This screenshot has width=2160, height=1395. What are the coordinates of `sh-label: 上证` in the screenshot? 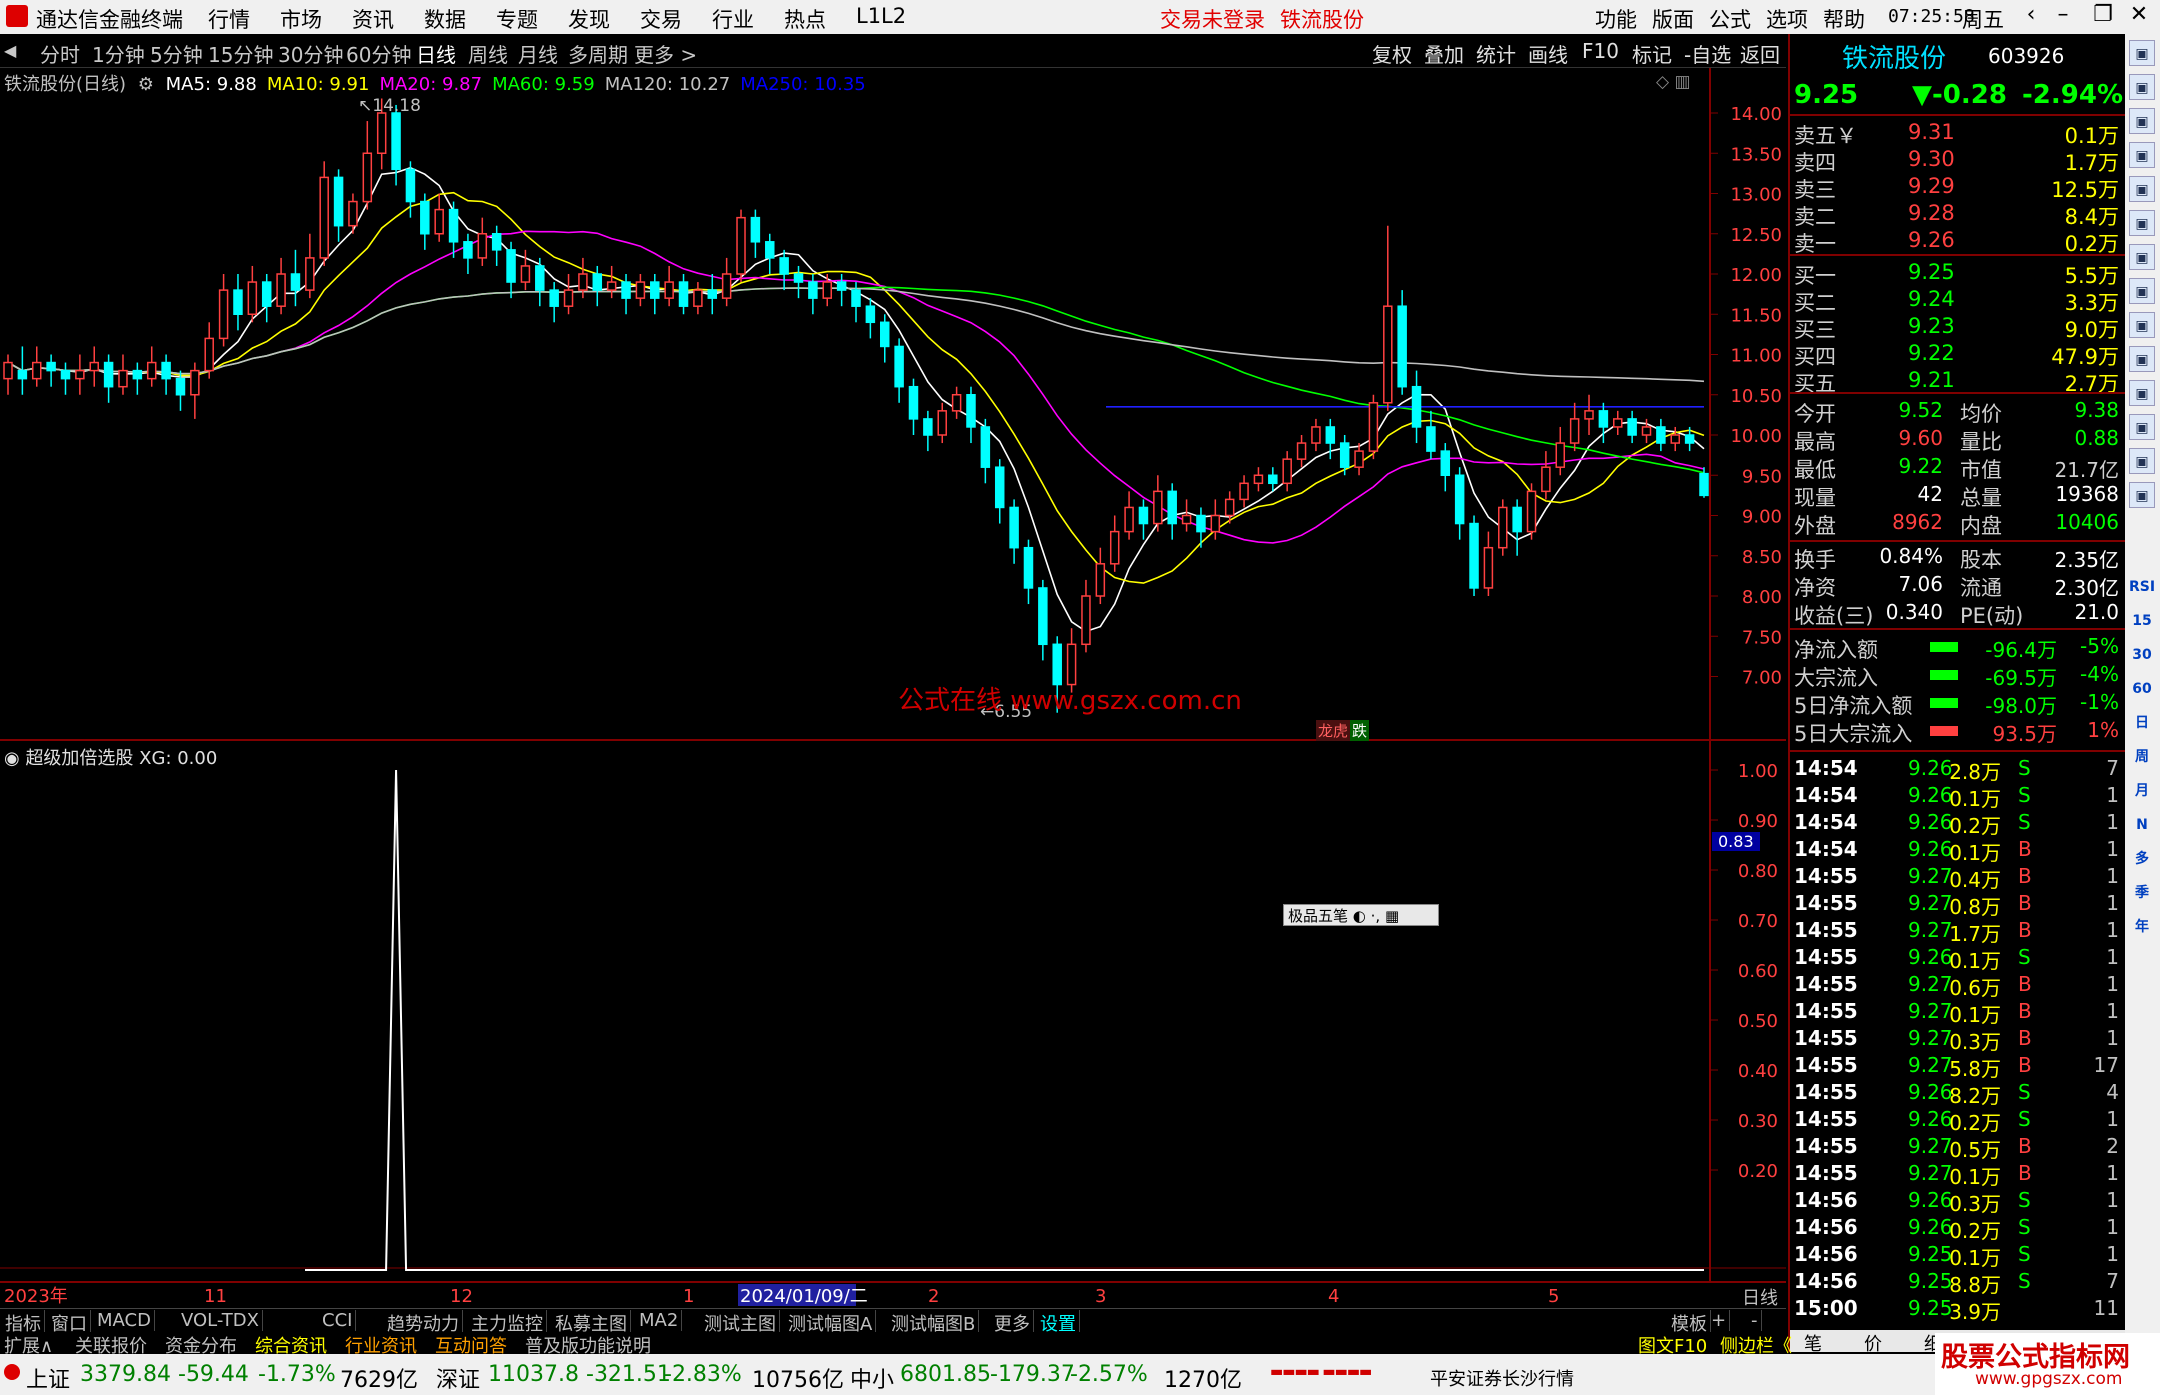 It's located at (48, 1378).